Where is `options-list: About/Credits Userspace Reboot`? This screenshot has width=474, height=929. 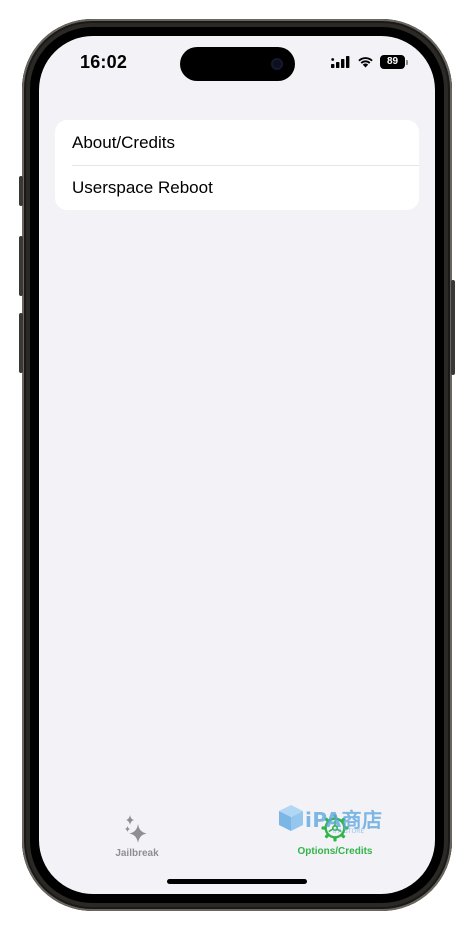
options-list: About/Credits Userspace Reboot is located at coordinates (237, 165).